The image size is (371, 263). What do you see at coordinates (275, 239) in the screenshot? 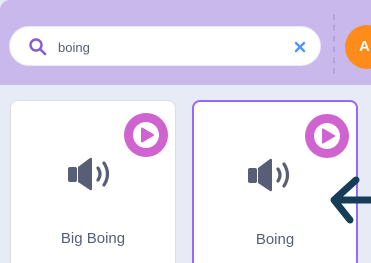
I see `sound-card-label: Boing` at bounding box center [275, 239].